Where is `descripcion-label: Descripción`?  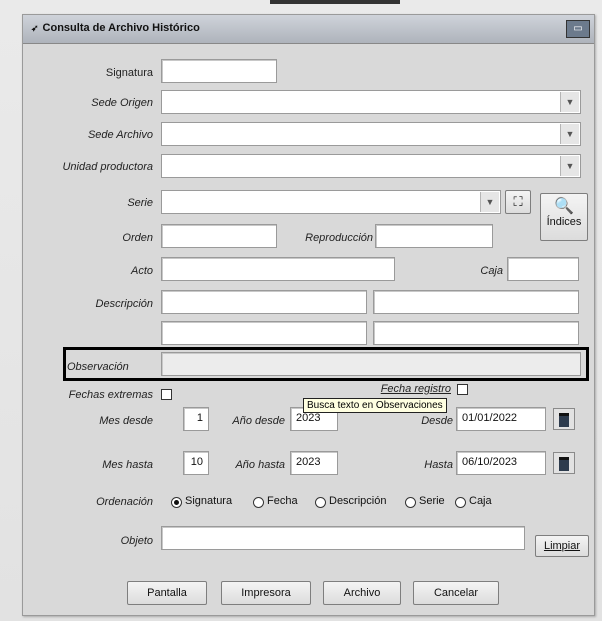 descripcion-label: Descripción is located at coordinates (124, 304).